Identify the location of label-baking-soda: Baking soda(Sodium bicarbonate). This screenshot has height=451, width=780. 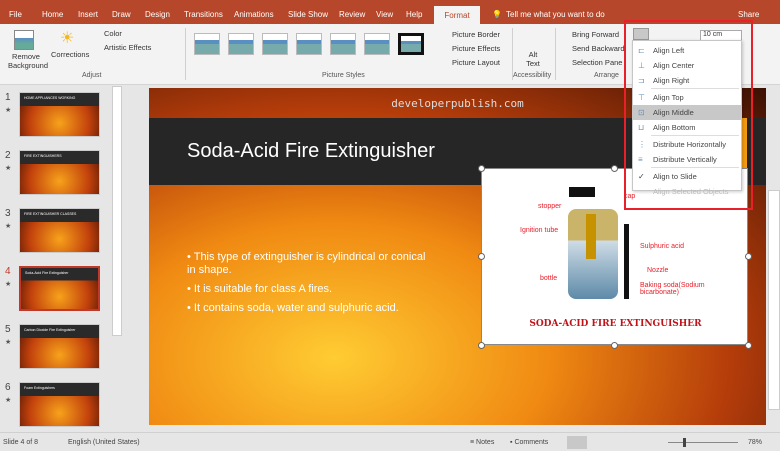
(672, 289).